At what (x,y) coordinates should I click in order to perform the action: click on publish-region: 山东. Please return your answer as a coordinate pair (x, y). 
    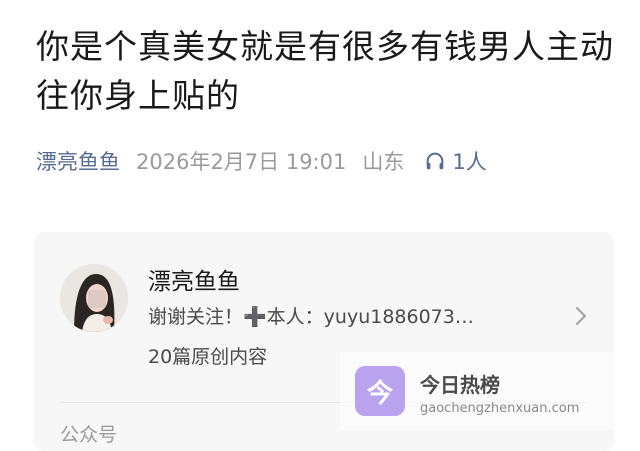
    Looking at the image, I should click on (383, 162).